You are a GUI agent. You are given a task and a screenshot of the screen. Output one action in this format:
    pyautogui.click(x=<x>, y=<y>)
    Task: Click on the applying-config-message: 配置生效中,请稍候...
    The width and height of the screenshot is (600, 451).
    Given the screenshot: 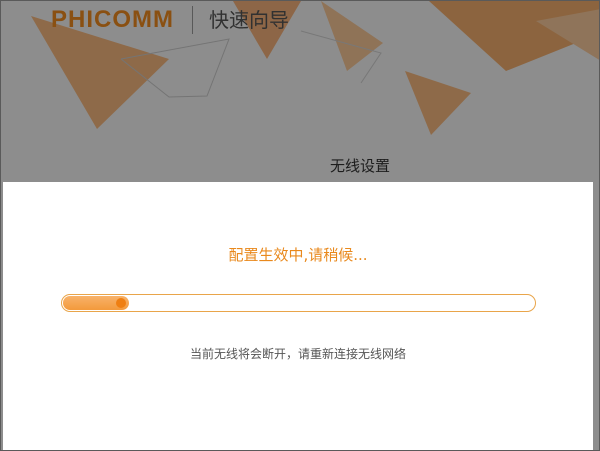 What is the action you would take?
    pyautogui.click(x=298, y=255)
    